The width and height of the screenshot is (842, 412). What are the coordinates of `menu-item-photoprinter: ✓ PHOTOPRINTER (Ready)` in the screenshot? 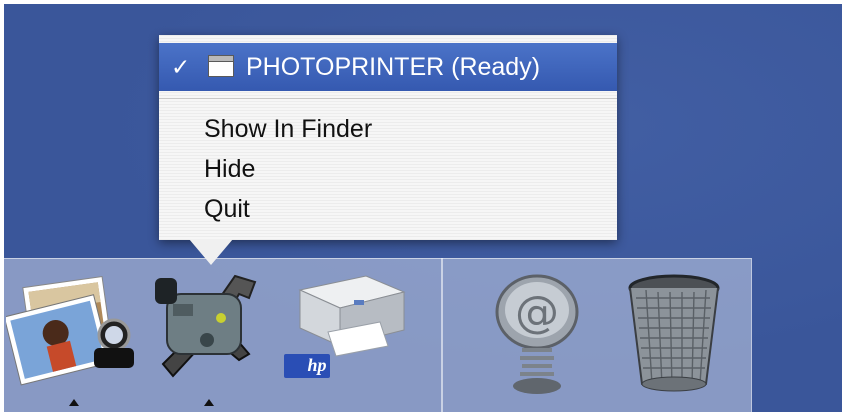 It's located at (388, 67).